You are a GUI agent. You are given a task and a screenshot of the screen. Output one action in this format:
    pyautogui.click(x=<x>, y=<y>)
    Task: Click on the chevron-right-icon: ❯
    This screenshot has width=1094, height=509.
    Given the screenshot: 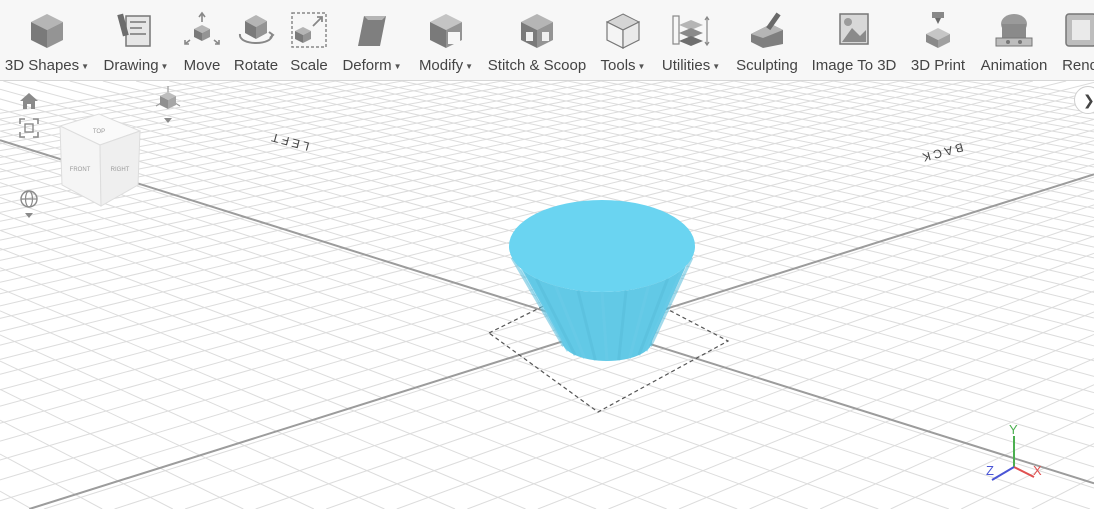 What is the action you would take?
    pyautogui.click(x=1088, y=99)
    